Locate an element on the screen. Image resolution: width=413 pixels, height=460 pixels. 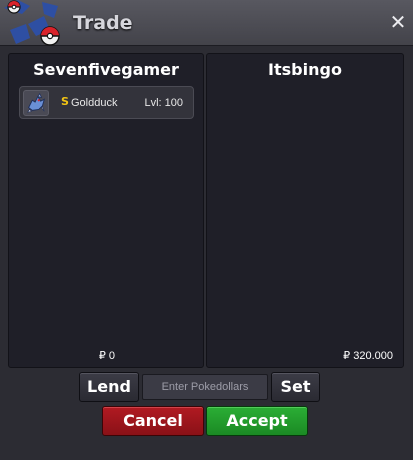
close-icon: ✕ is located at coordinates (398, 22).